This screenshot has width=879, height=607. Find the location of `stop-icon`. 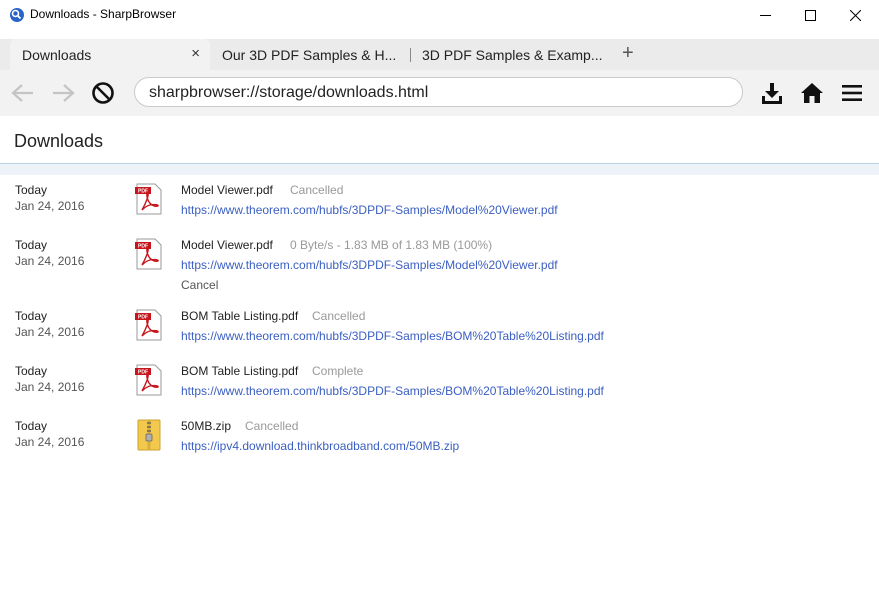

stop-icon is located at coordinates (103, 93).